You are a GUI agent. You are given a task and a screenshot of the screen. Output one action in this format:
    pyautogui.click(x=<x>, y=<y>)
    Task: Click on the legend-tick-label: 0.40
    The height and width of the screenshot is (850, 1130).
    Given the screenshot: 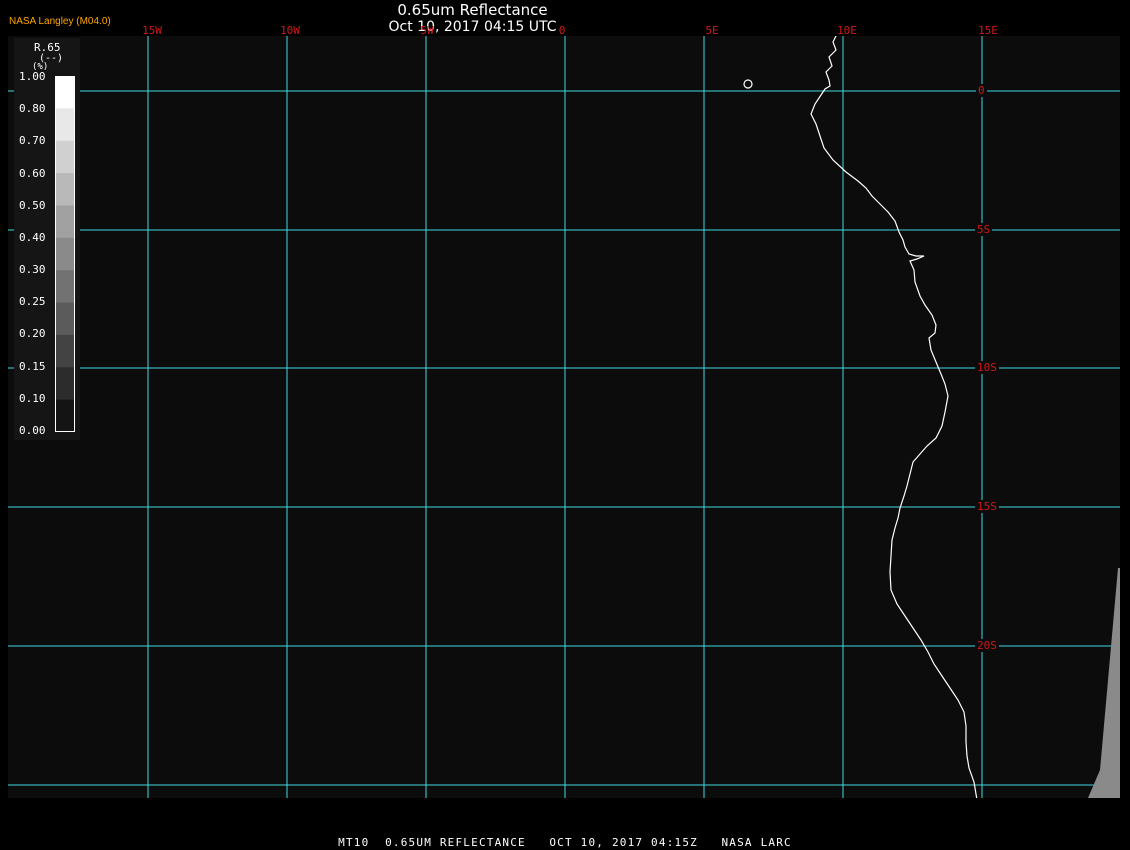 What is the action you would take?
    pyautogui.click(x=32, y=237)
    